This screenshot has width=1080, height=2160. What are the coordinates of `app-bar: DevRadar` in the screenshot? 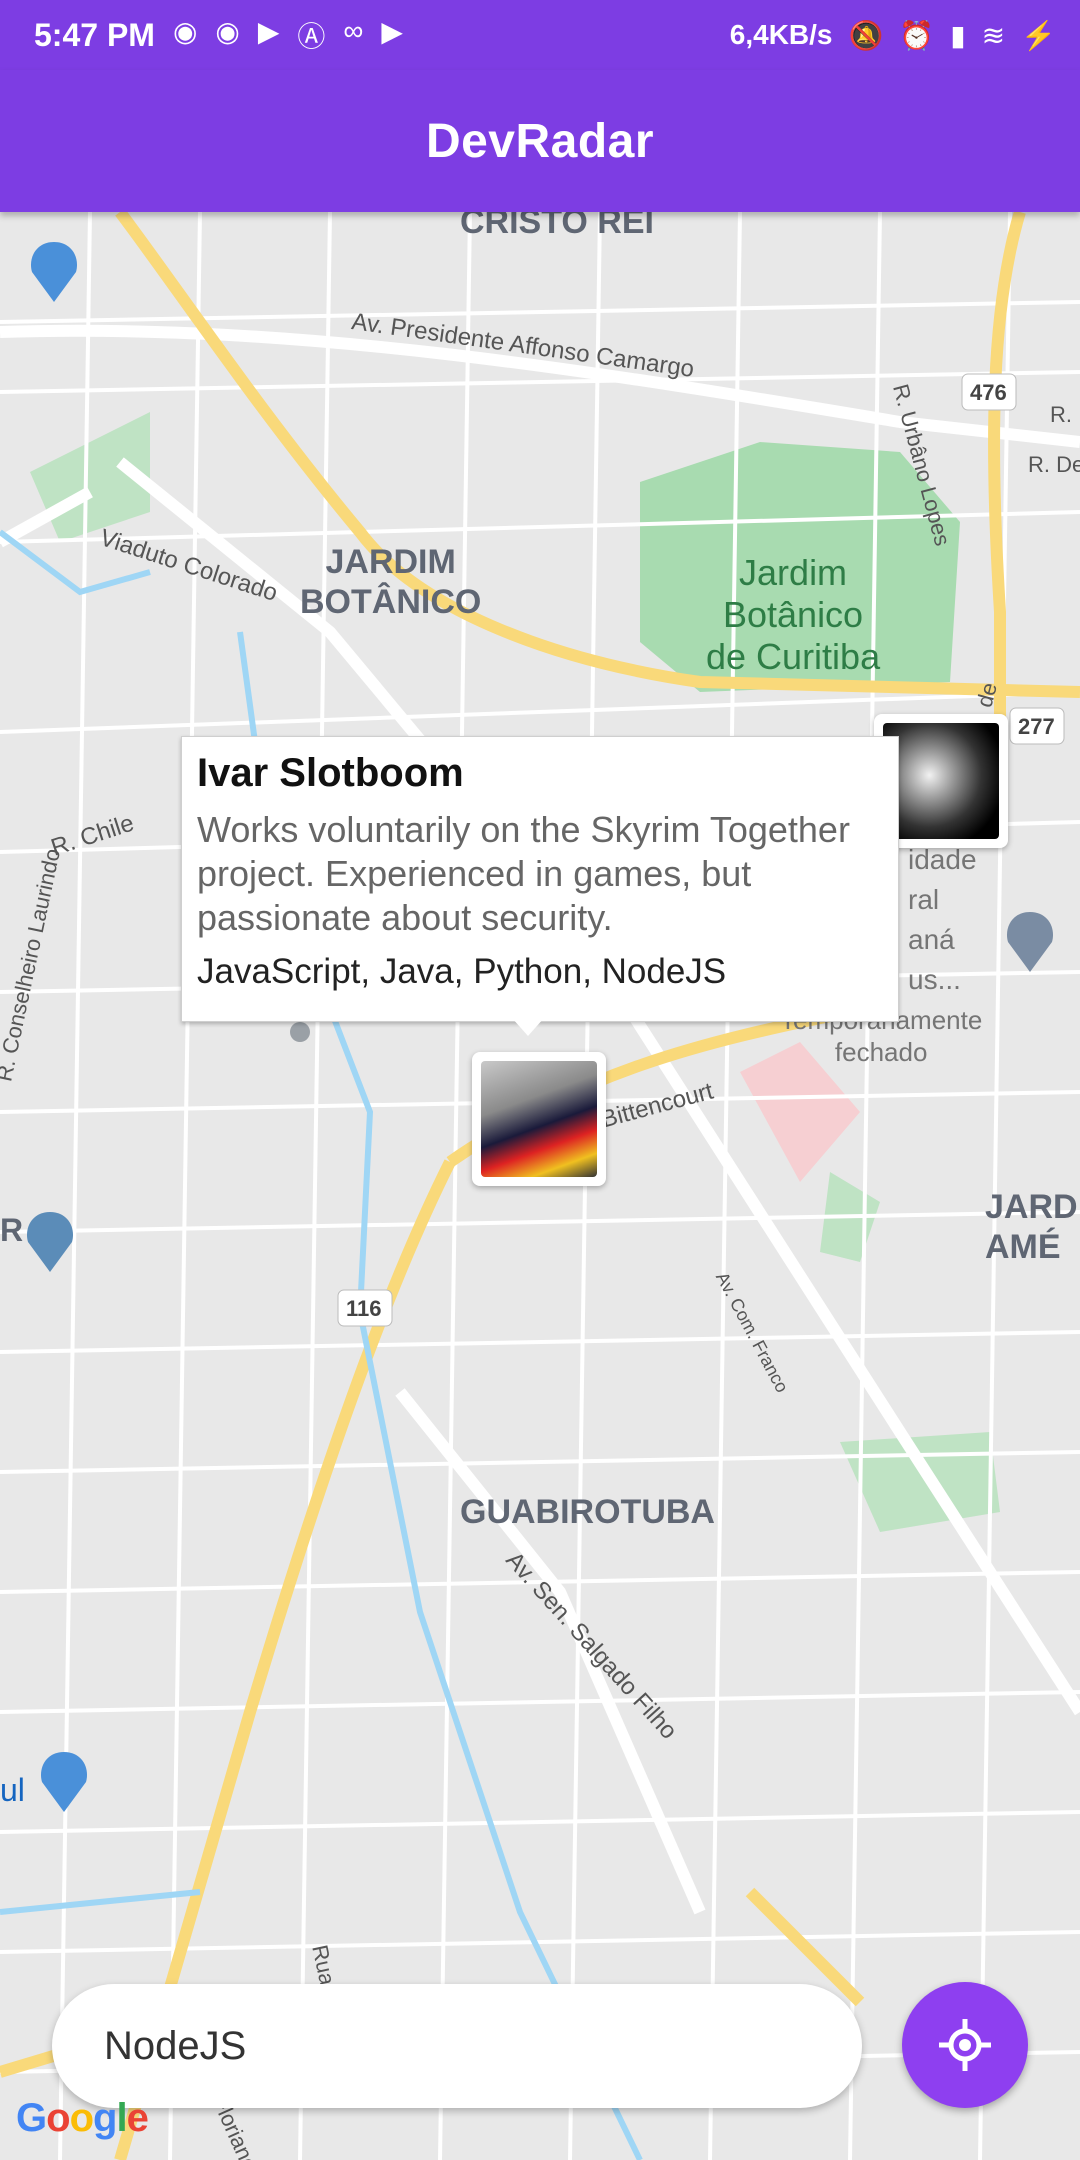 It's located at (540, 141).